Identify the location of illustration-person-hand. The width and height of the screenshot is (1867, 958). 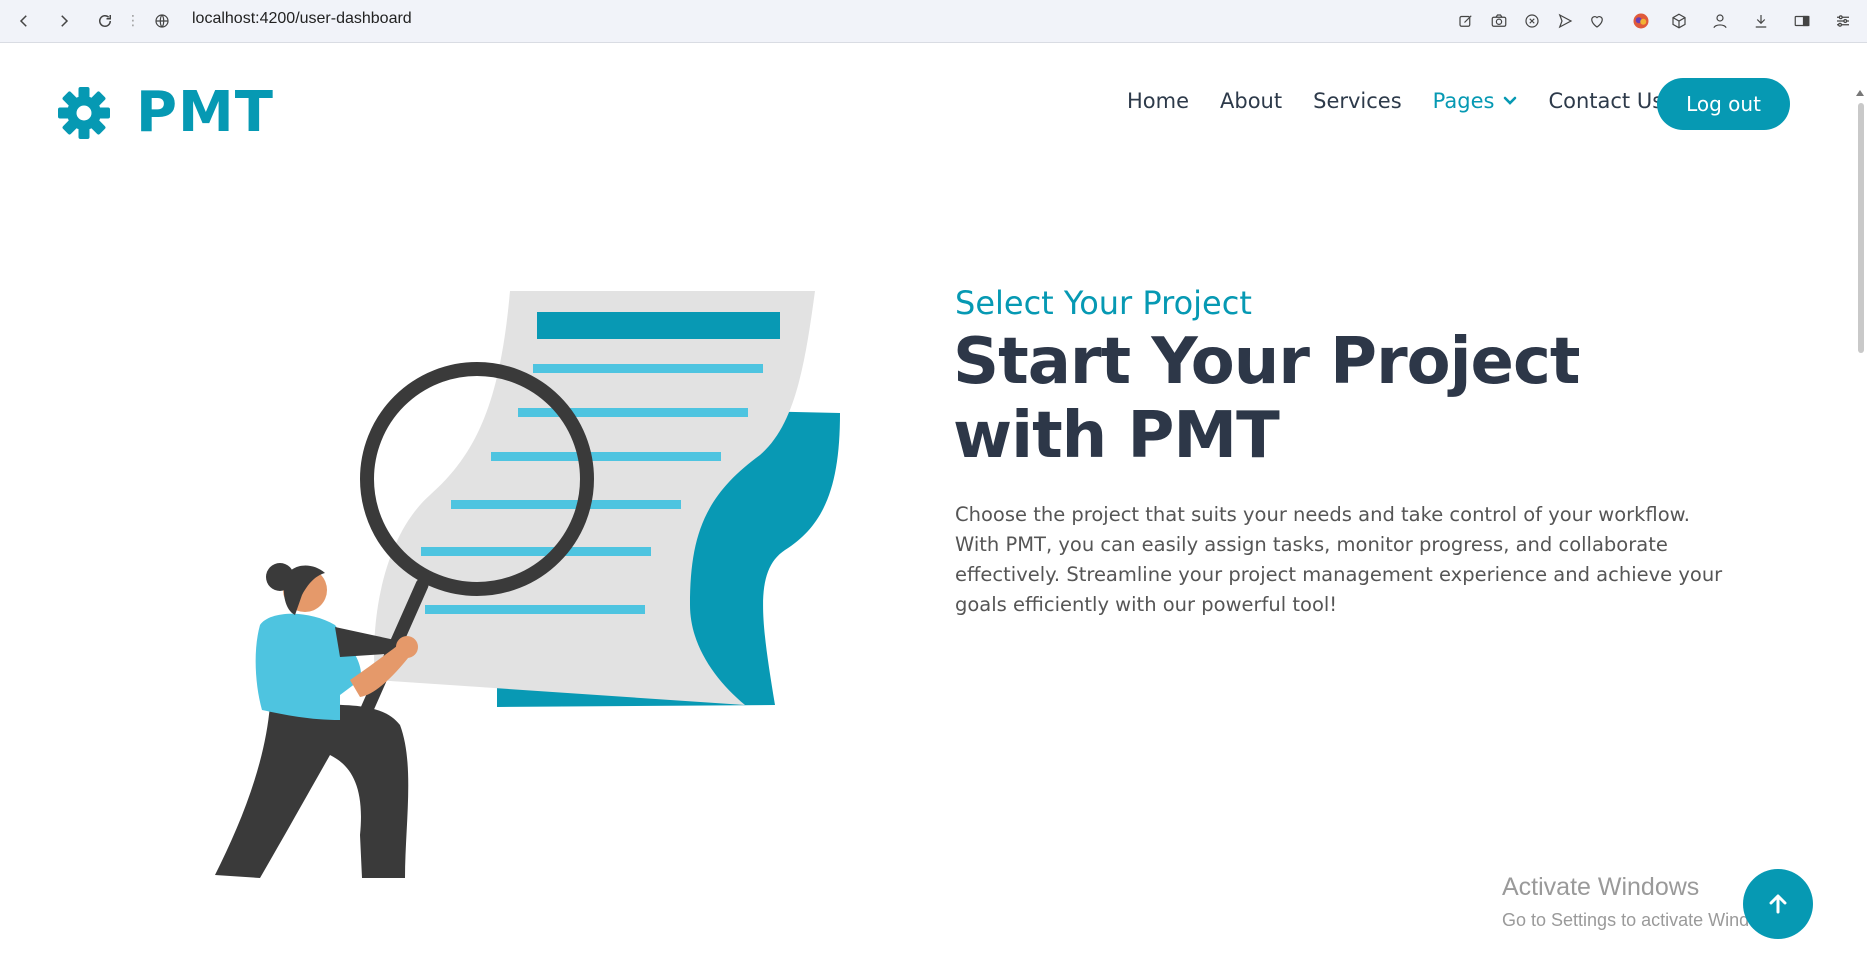
(407, 647).